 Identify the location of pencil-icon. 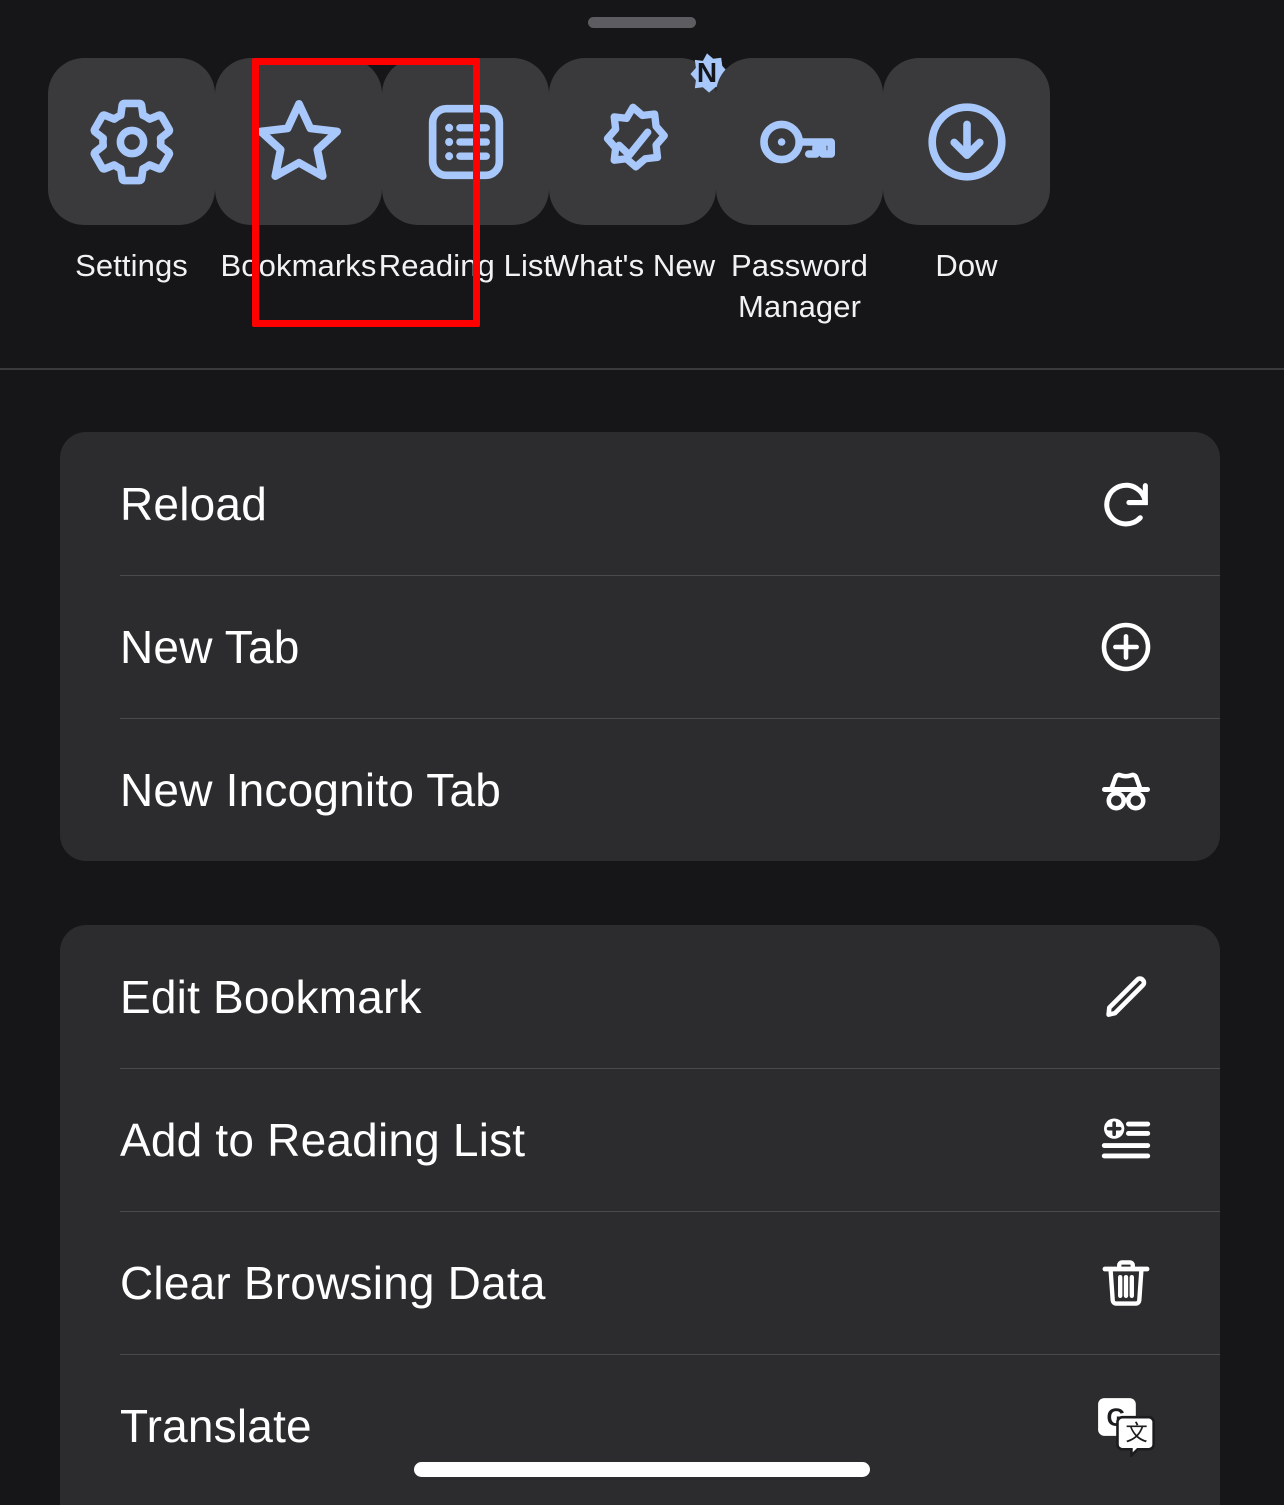
(1126, 997).